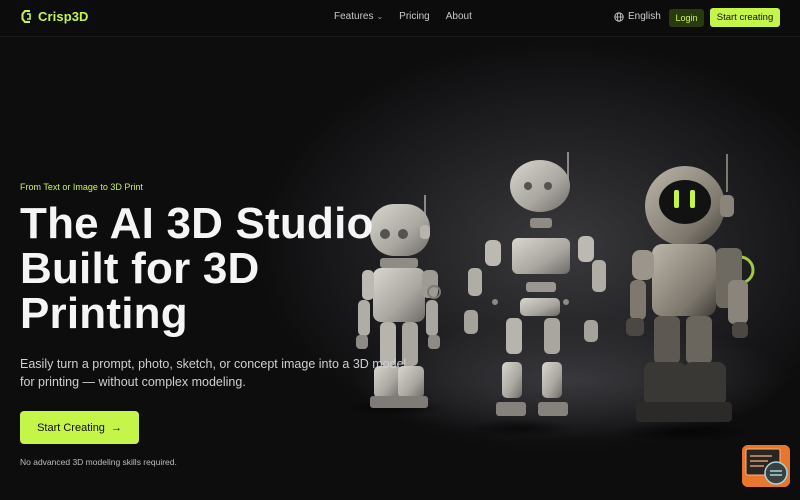 The image size is (800, 500). What do you see at coordinates (81, 187) in the screenshot?
I see `hero-eyebrow: From Text or Image to 3D Print` at bounding box center [81, 187].